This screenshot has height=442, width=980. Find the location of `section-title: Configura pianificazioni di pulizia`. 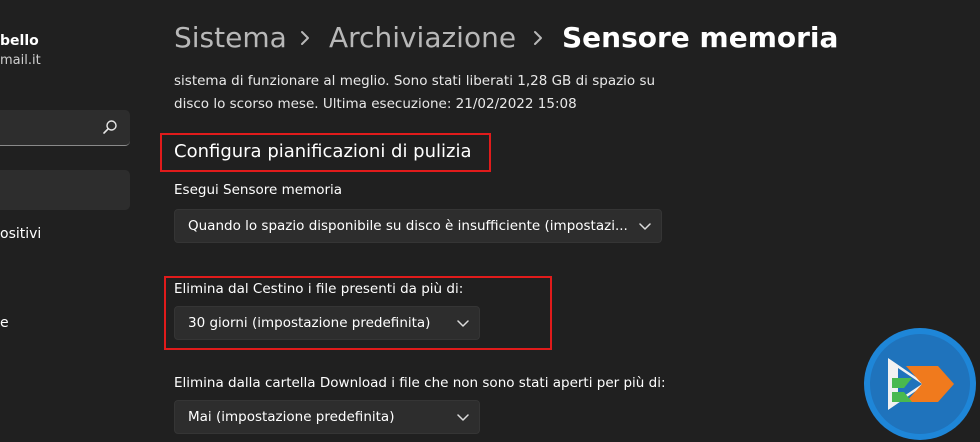

section-title: Configura pianificazioni di pulizia is located at coordinates (323, 151).